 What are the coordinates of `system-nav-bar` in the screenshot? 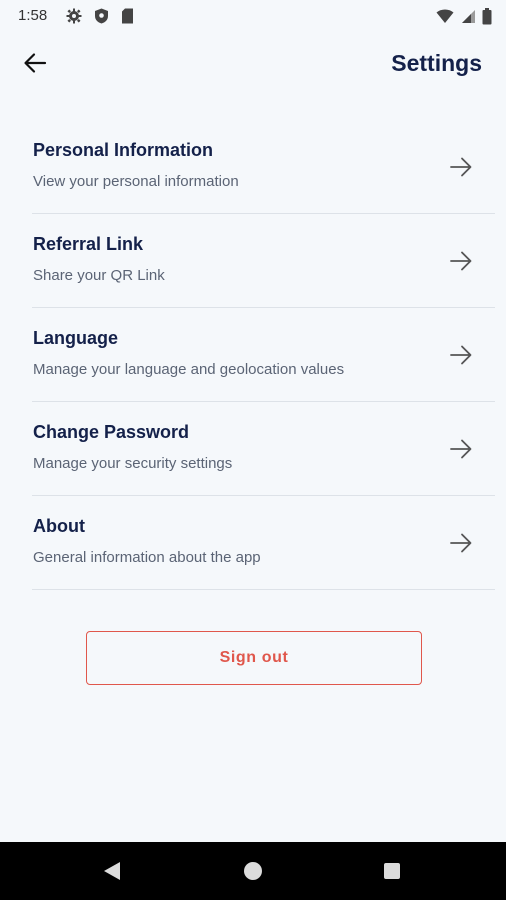 It's located at (253, 871).